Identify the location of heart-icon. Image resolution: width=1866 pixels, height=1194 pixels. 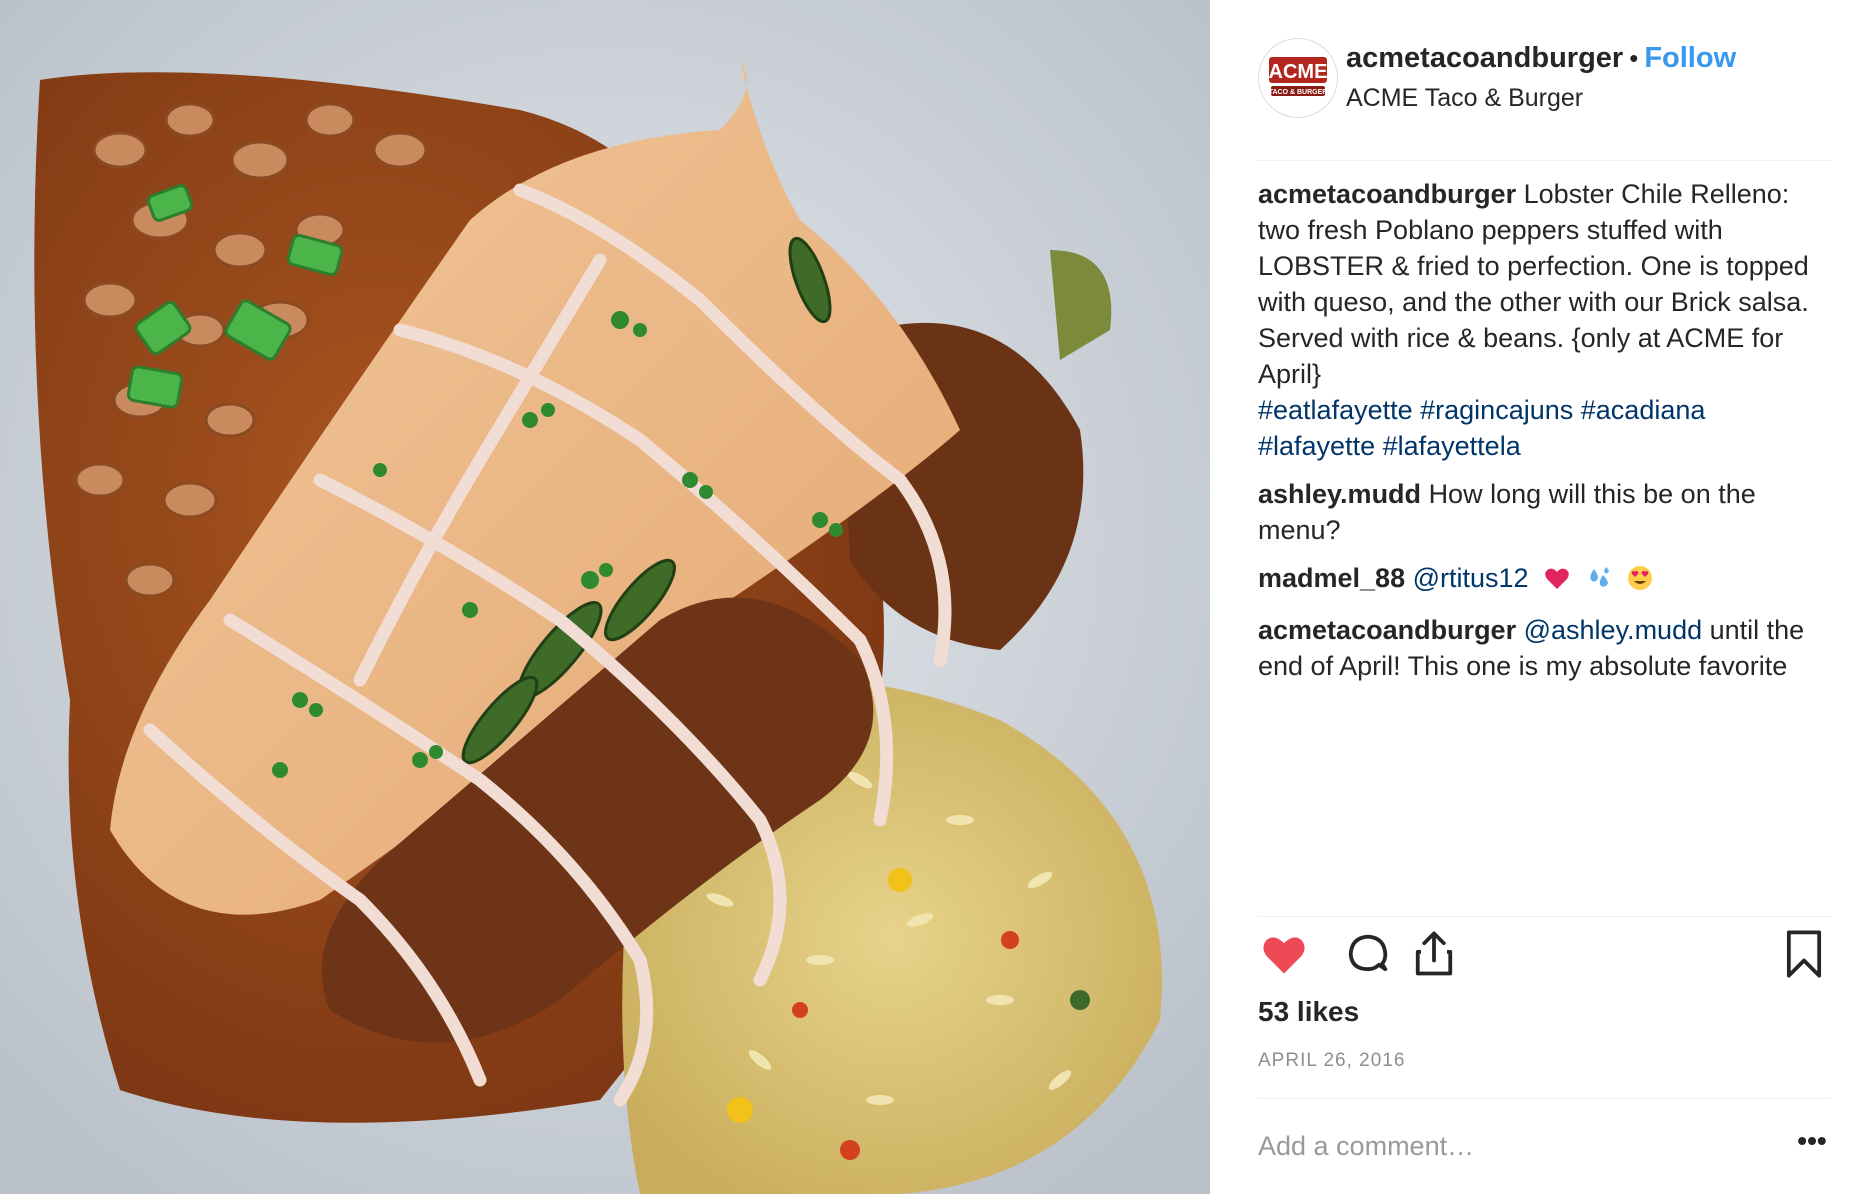
(1284, 955).